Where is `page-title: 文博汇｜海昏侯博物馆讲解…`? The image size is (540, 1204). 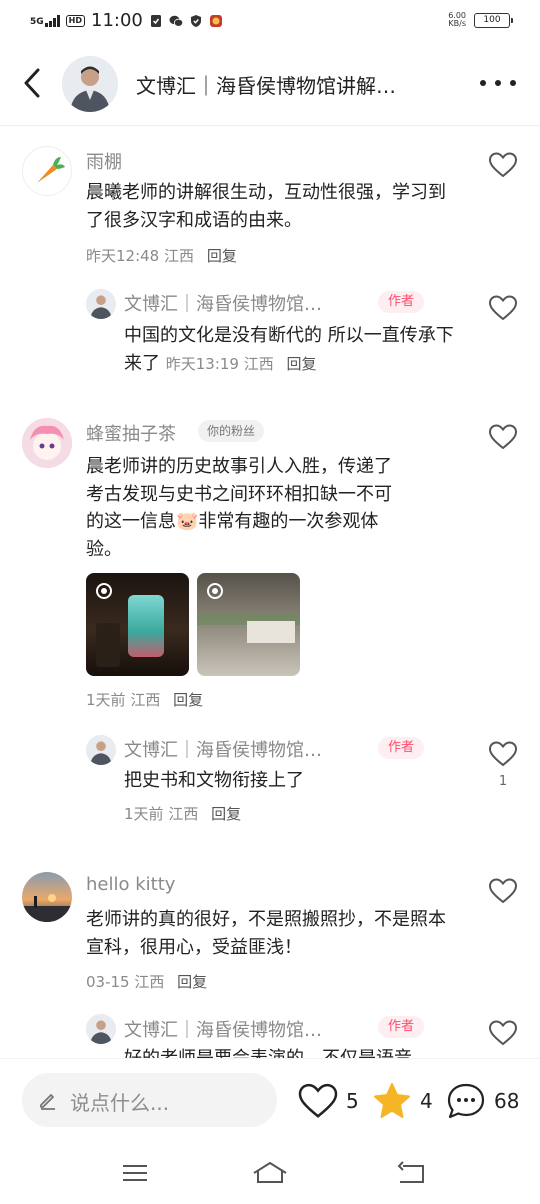 page-title: 文博汇｜海昏侯博物馆讲解… is located at coordinates (266, 86).